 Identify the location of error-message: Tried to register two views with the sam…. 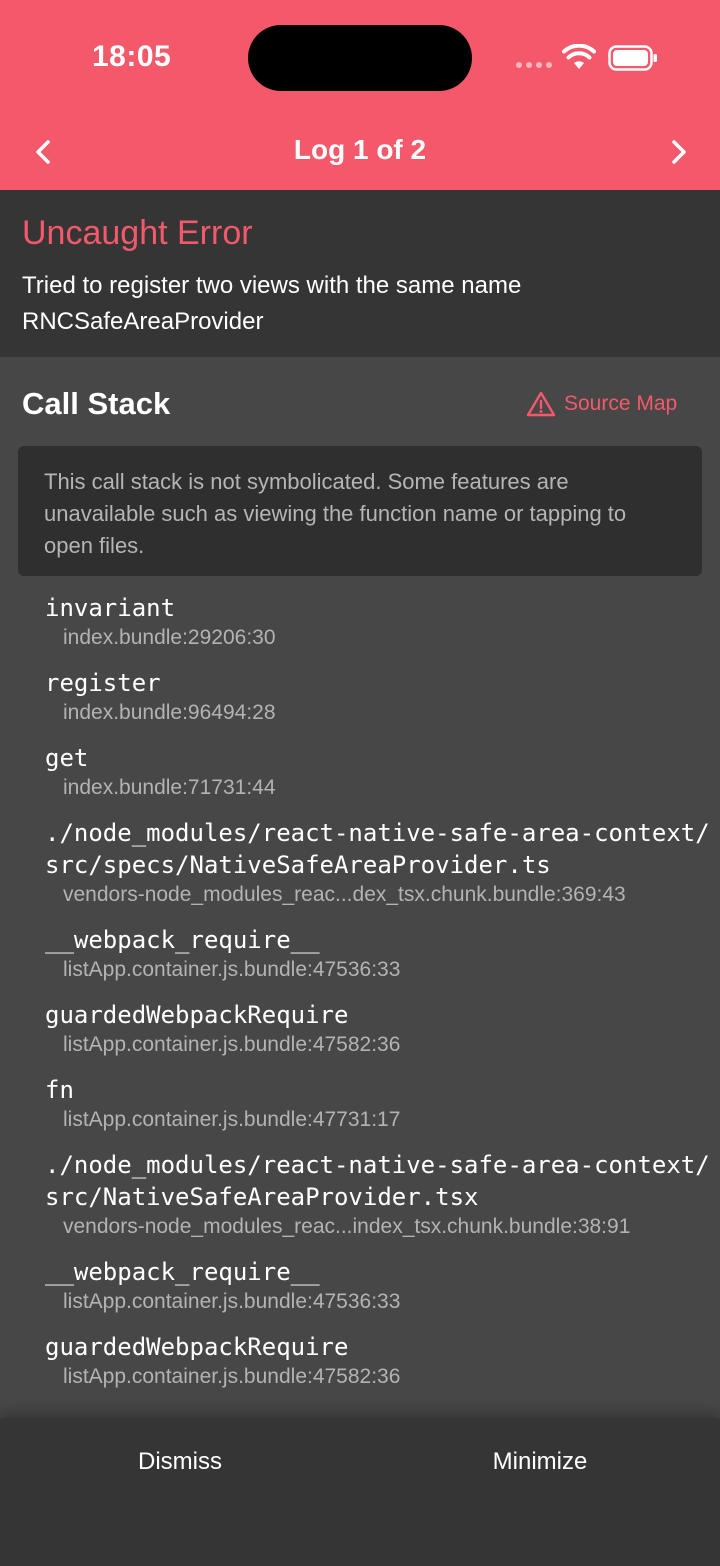
(272, 303).